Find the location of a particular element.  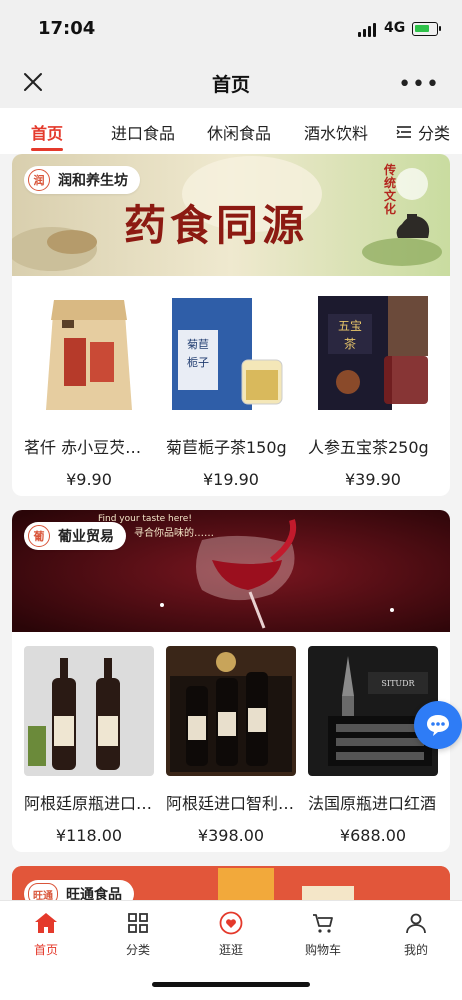

product-name: 人参五宝茶250g is located at coordinates (368, 447).